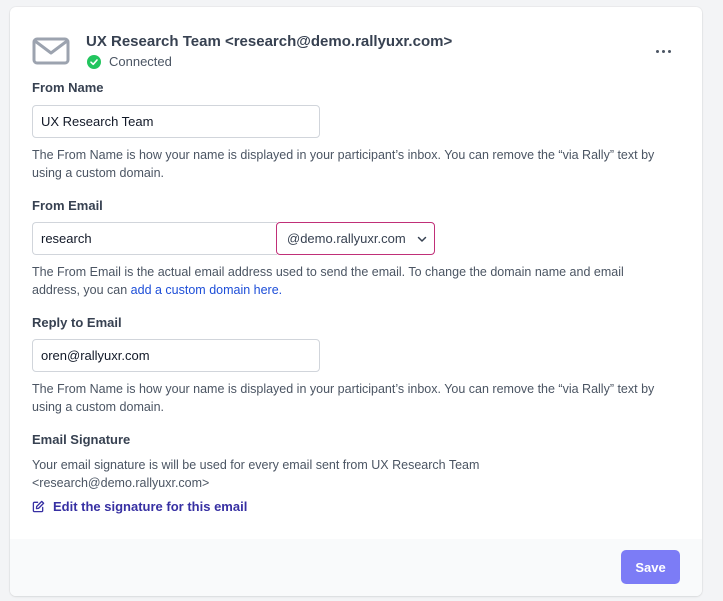 Image resolution: width=723 pixels, height=601 pixels. Describe the element at coordinates (206, 290) in the screenshot. I see `add-custom-domain-link: add a custom domain here.` at that location.